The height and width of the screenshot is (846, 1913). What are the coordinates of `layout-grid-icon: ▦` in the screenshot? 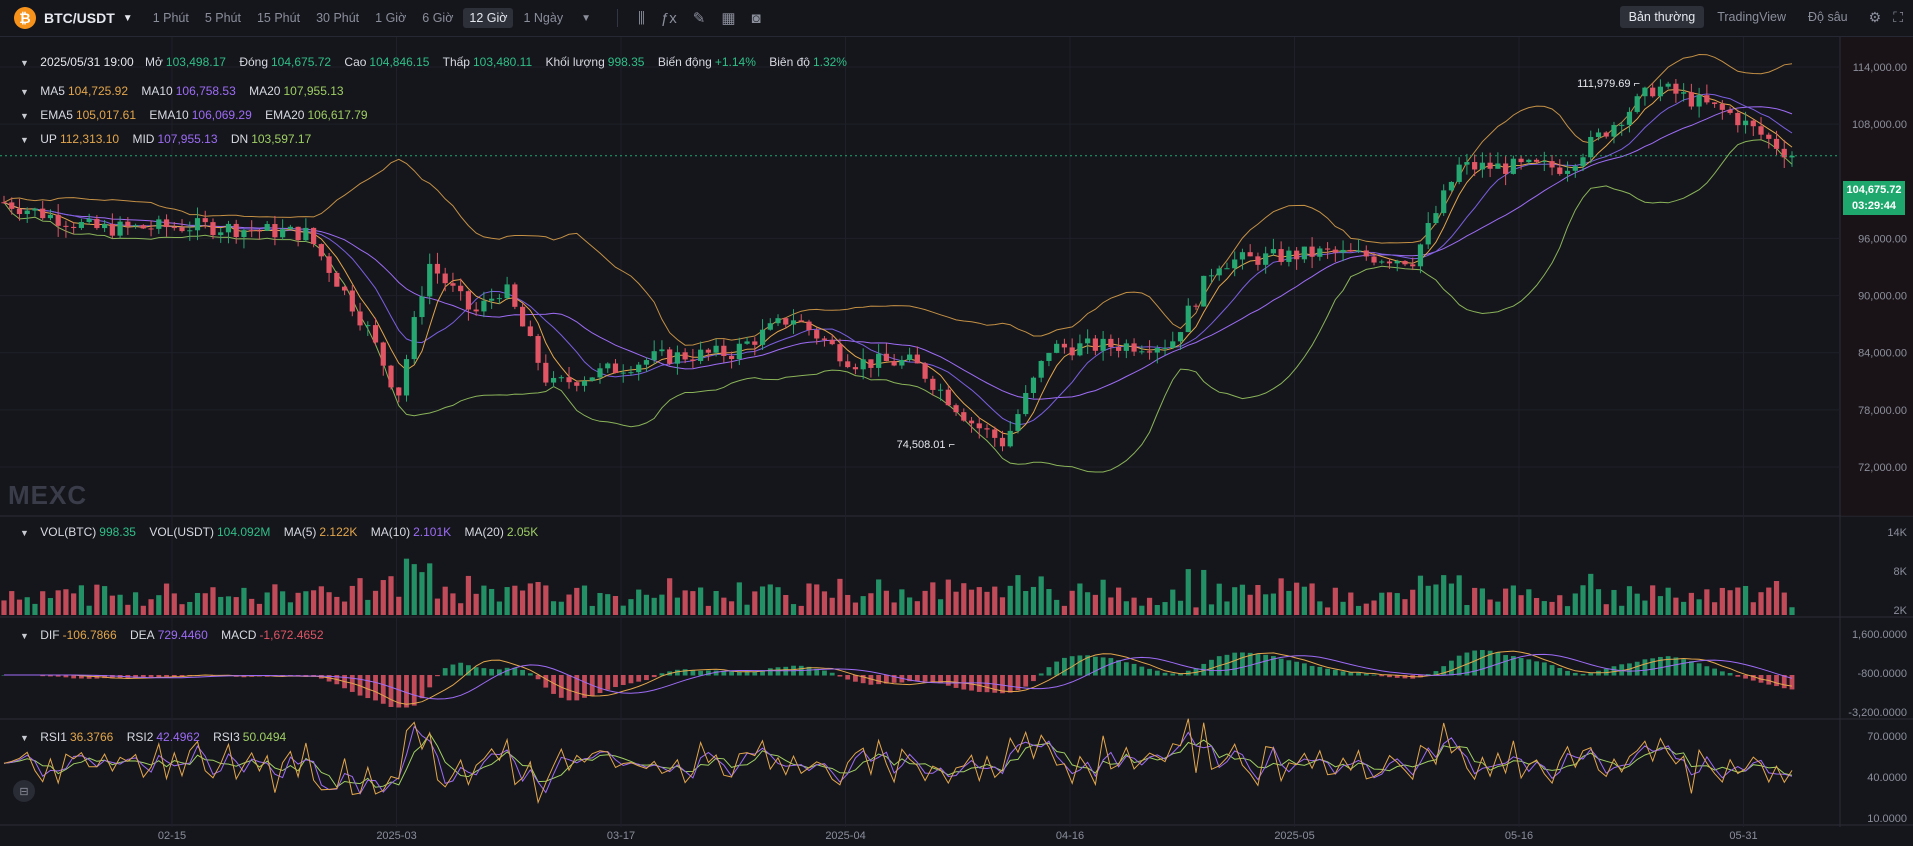 It's located at (728, 18).